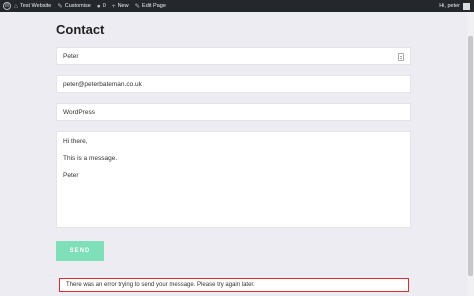  Describe the element at coordinates (71, 56) in the screenshot. I see `name-value: Peter` at that location.